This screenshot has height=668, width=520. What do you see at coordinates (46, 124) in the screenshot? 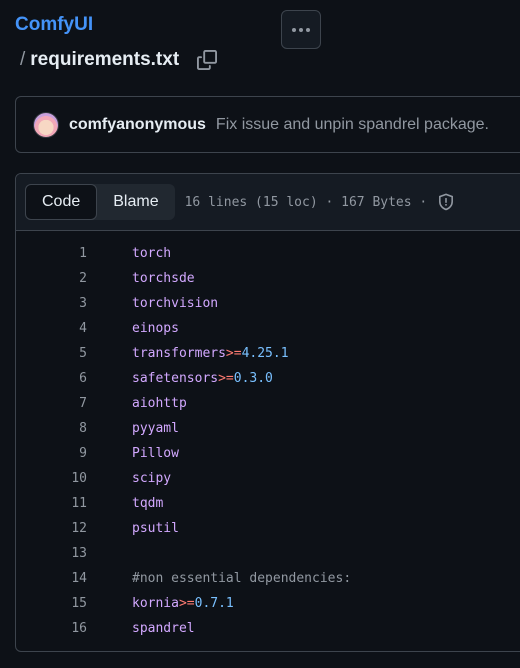
I see `avatar` at bounding box center [46, 124].